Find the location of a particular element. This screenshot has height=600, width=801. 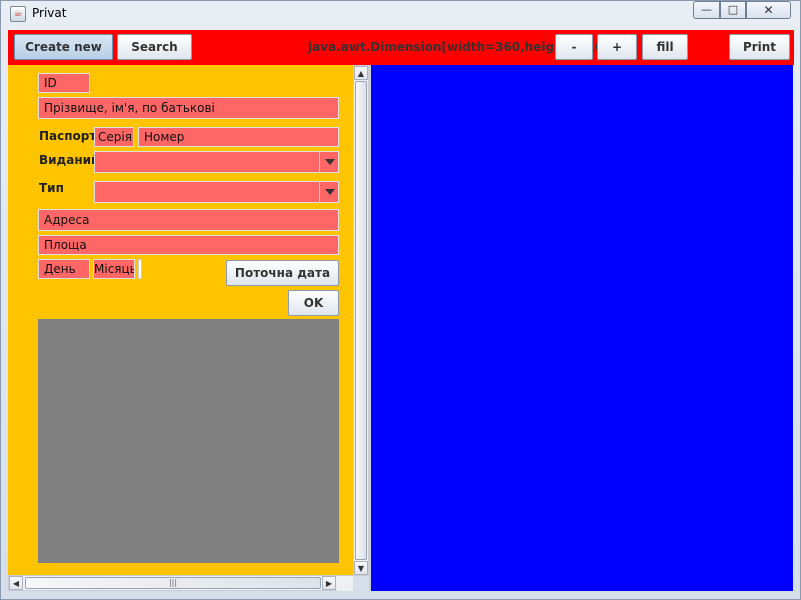

day-field: День is located at coordinates (64, 269).